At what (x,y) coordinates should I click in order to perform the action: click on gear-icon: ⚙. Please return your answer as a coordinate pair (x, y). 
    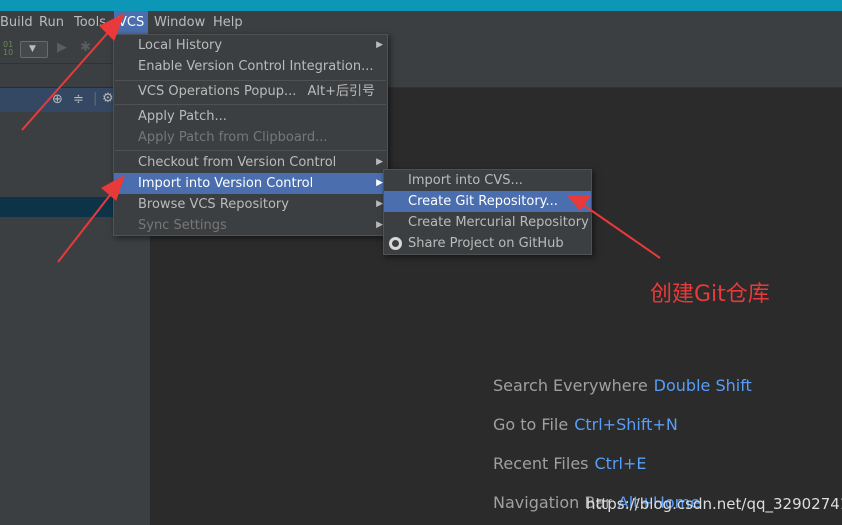
    Looking at the image, I should click on (108, 99).